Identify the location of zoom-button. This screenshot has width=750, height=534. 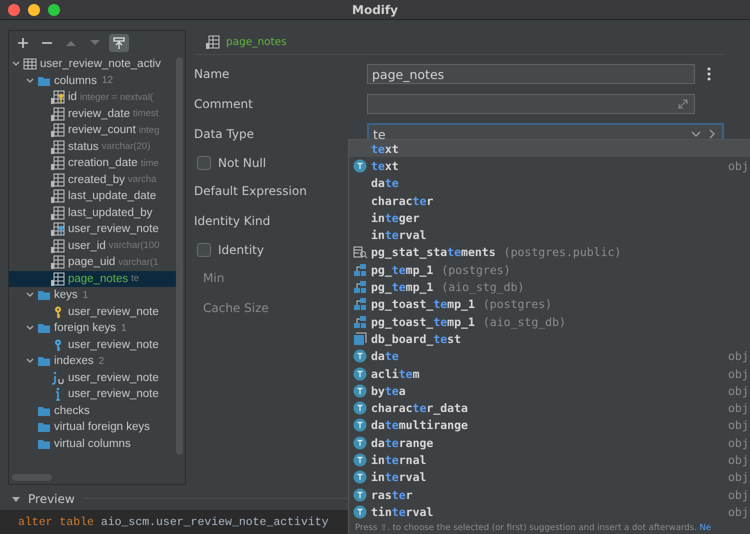
(54, 10).